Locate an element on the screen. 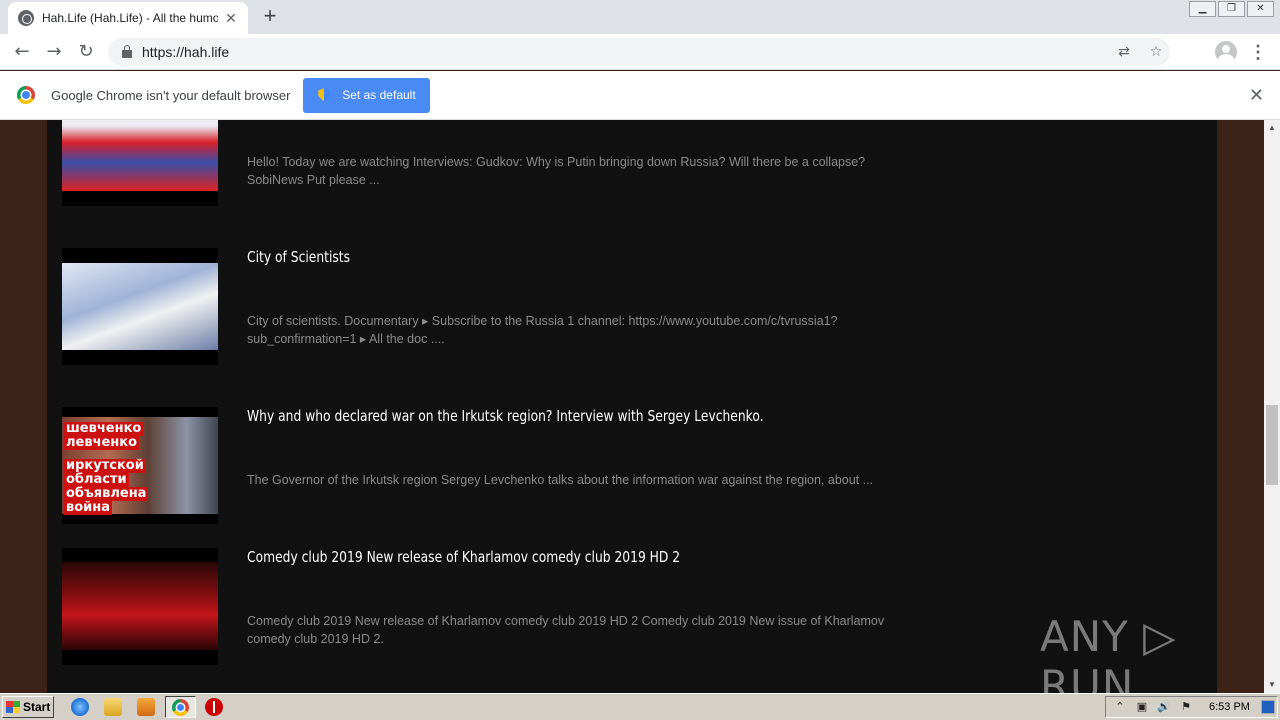  volume-icon: 🔊 is located at coordinates (1164, 707).